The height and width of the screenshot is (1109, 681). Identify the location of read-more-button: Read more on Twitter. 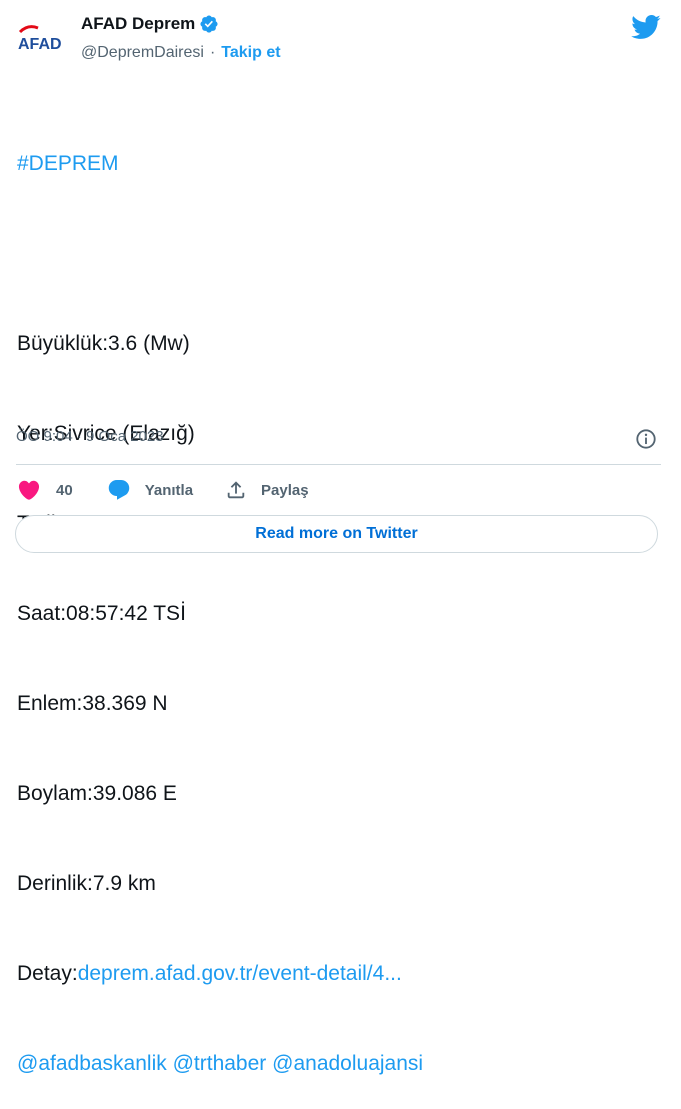
(336, 534).